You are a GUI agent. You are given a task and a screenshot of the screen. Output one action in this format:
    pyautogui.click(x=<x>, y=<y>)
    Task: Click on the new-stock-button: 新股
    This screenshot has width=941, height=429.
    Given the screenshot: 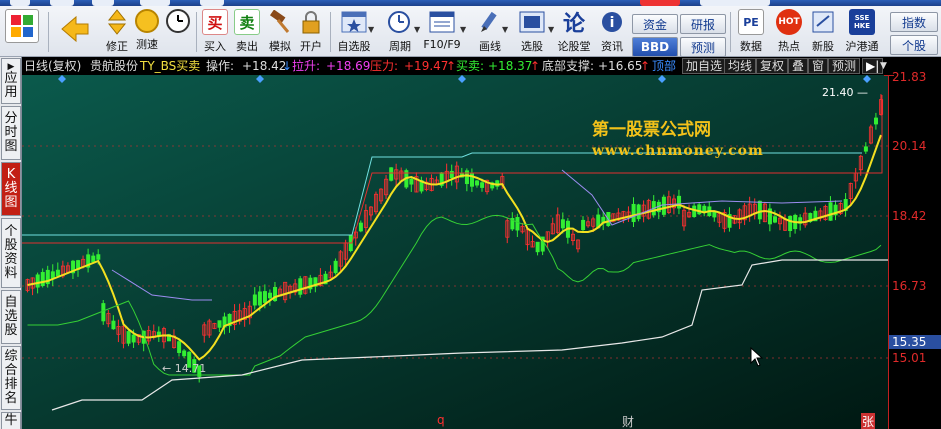 What is the action you would take?
    pyautogui.click(x=823, y=32)
    